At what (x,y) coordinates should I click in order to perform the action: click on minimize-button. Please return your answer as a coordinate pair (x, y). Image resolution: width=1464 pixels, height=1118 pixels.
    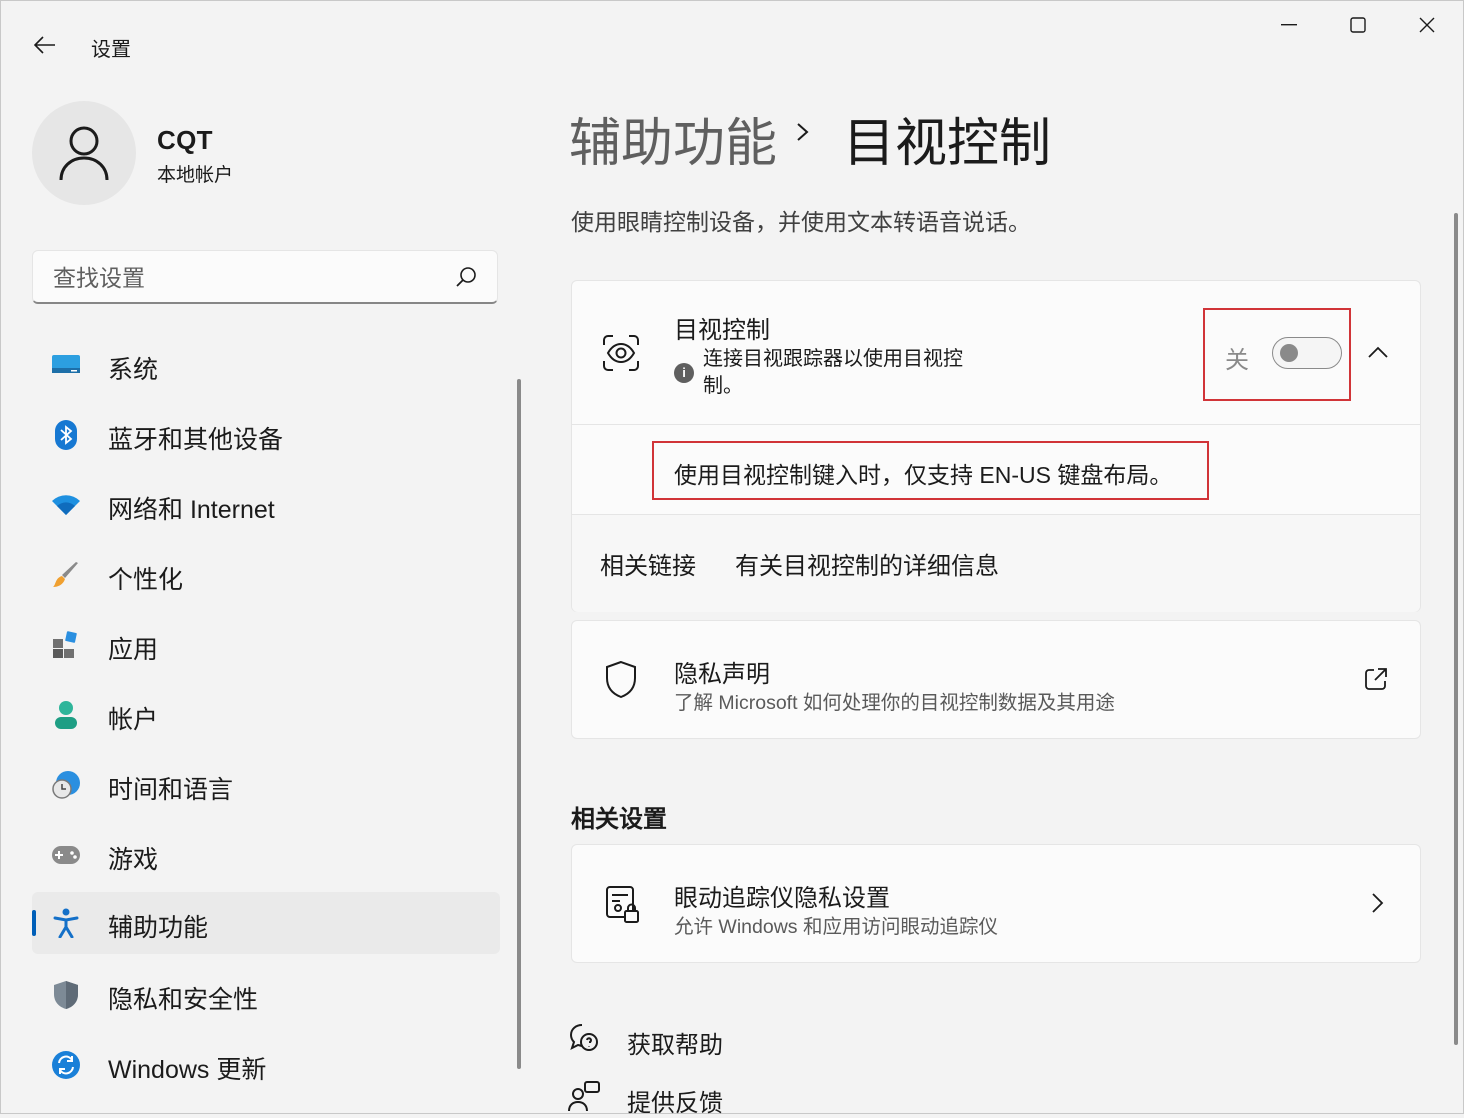
    Looking at the image, I should click on (1289, 25).